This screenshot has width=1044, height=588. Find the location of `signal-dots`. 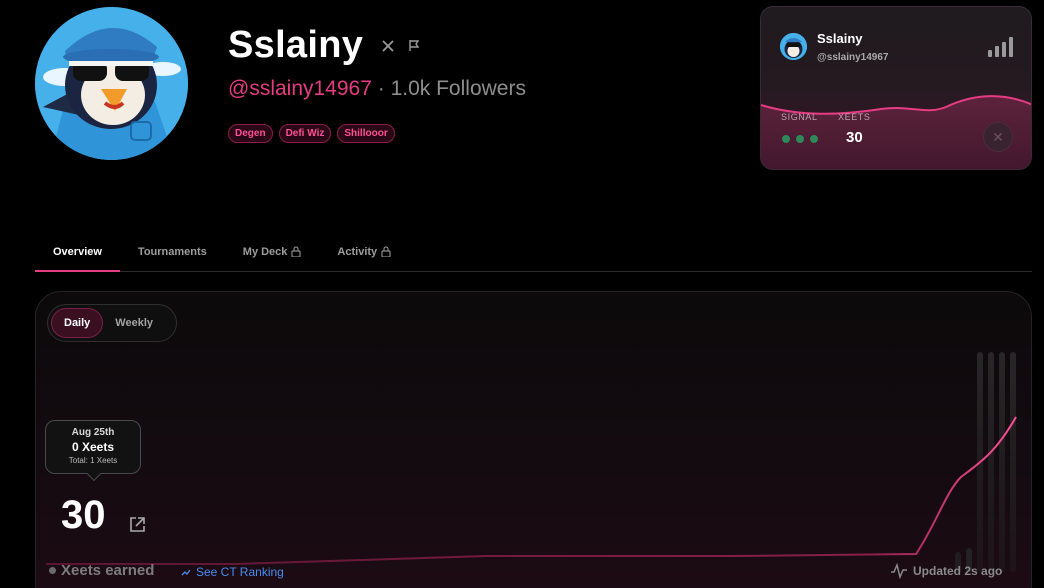

signal-dots is located at coordinates (800, 139).